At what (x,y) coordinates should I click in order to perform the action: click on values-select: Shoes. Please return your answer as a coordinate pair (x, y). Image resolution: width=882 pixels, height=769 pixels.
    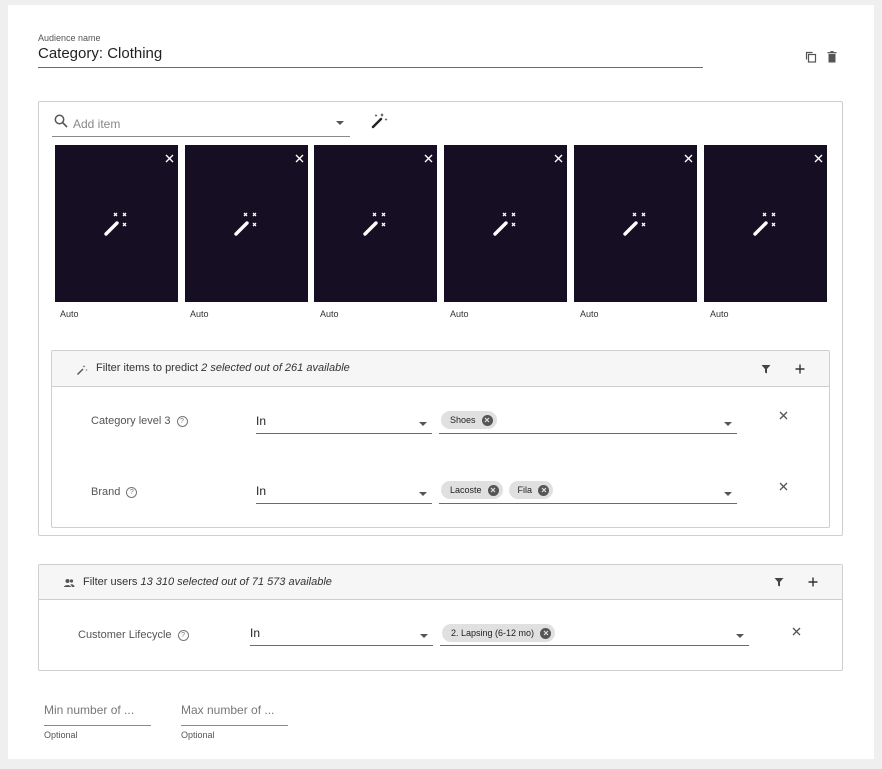
    Looking at the image, I should click on (588, 421).